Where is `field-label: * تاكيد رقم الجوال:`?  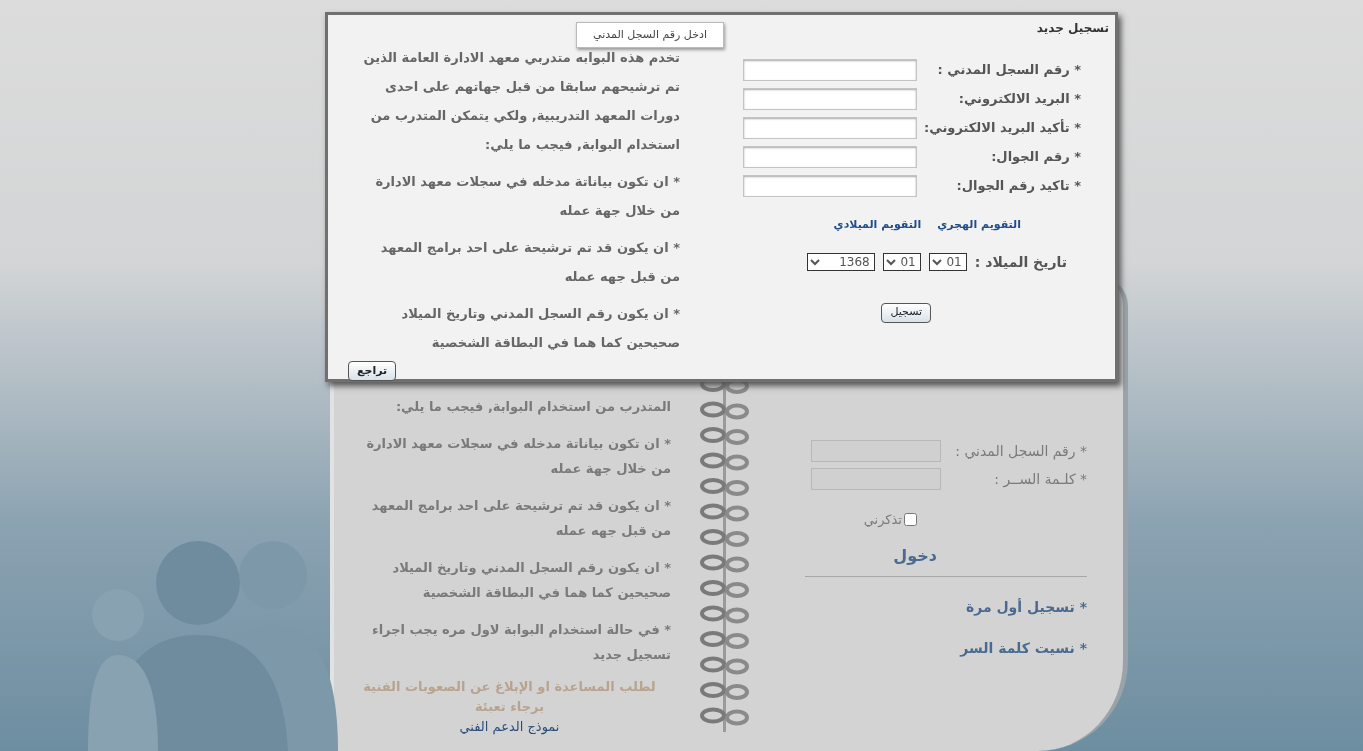 field-label: * تاكيد رقم الجوال: is located at coordinates (1018, 186).